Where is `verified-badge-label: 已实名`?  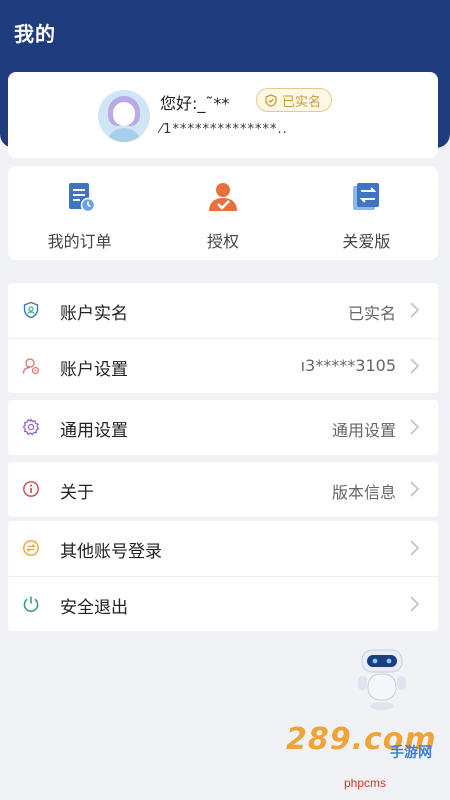
verified-badge-label: 已实名 is located at coordinates (302, 102).